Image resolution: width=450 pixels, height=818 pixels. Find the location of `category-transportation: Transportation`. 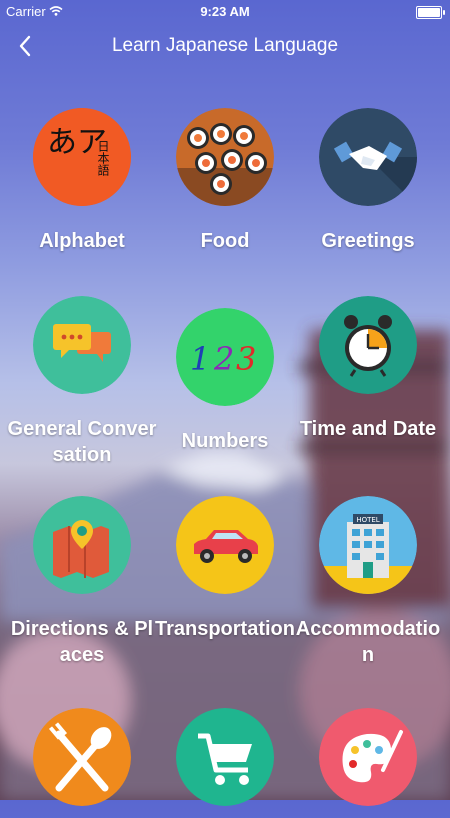

category-transportation: Transportation is located at coordinates (225, 591).